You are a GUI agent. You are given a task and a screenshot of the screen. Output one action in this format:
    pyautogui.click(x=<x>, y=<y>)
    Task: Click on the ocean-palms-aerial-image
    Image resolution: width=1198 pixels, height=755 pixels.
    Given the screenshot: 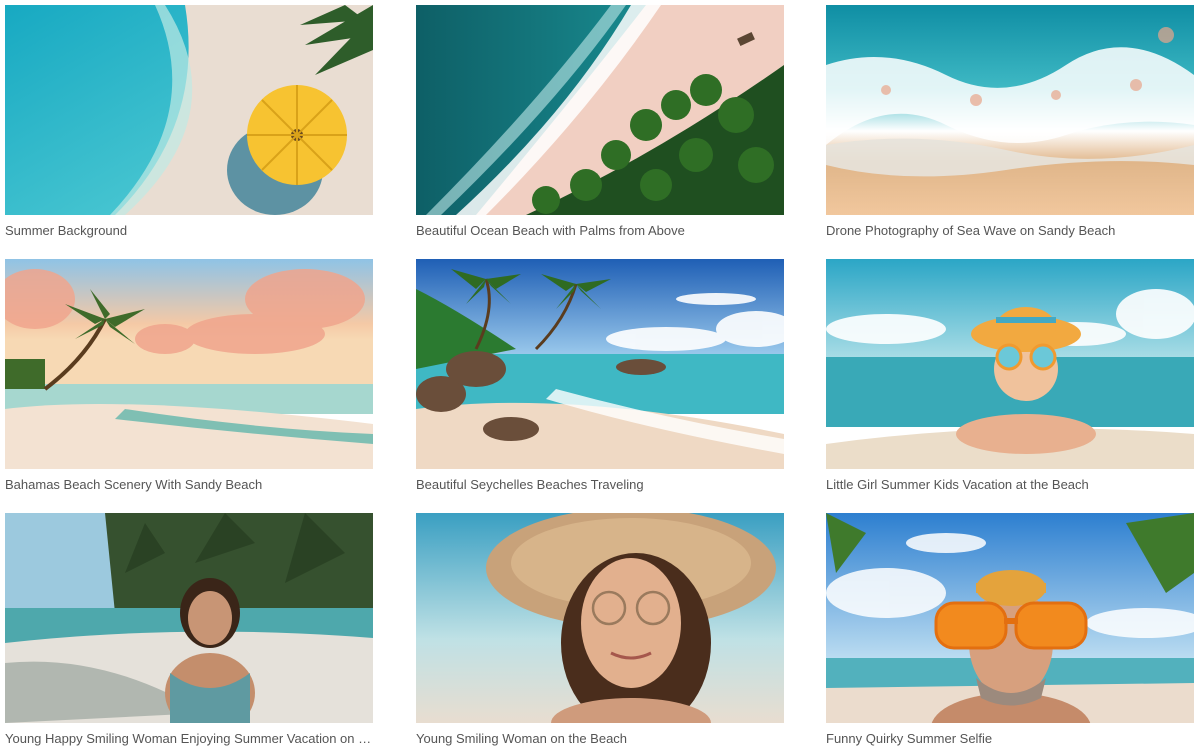 What is the action you would take?
    pyautogui.click(x=600, y=110)
    